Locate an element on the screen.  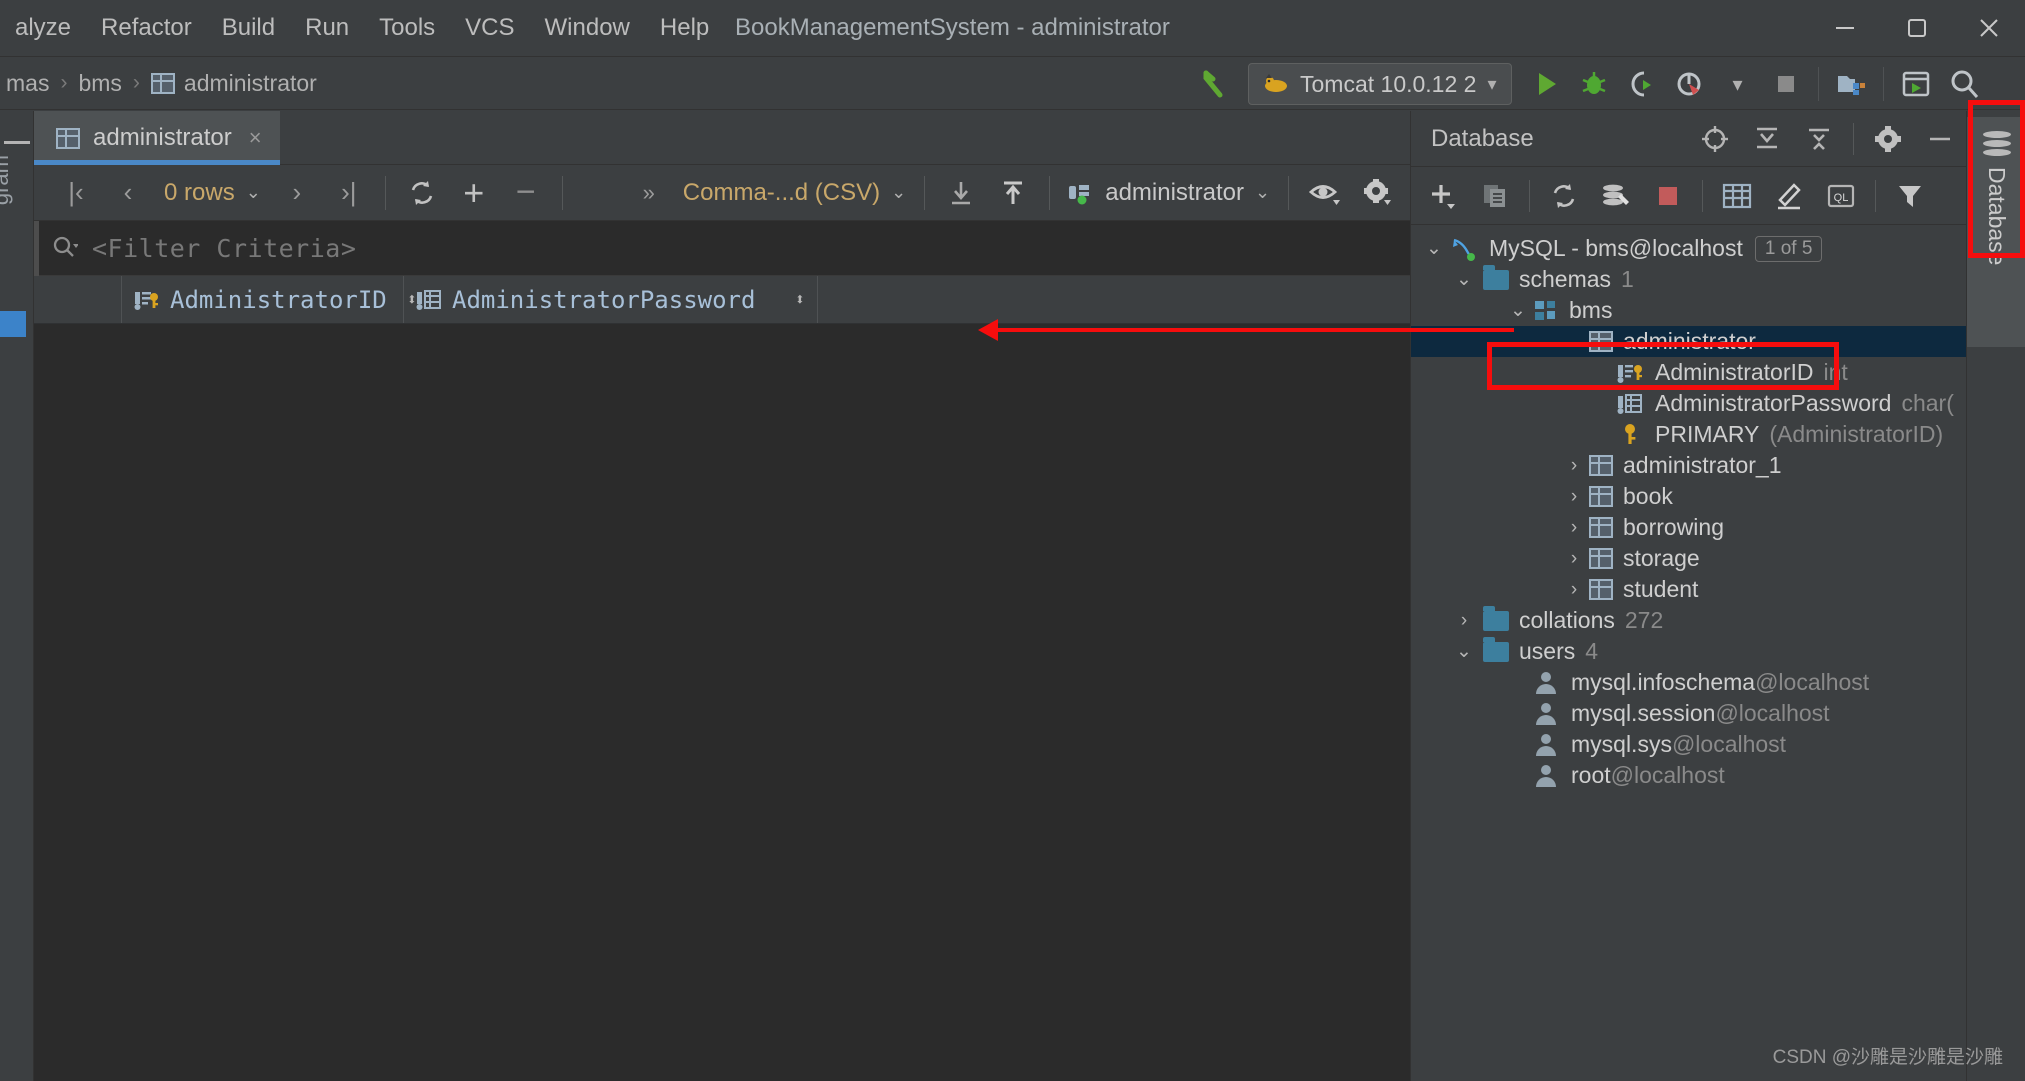
left-strip-label: gram is located at coordinates (7, 180).